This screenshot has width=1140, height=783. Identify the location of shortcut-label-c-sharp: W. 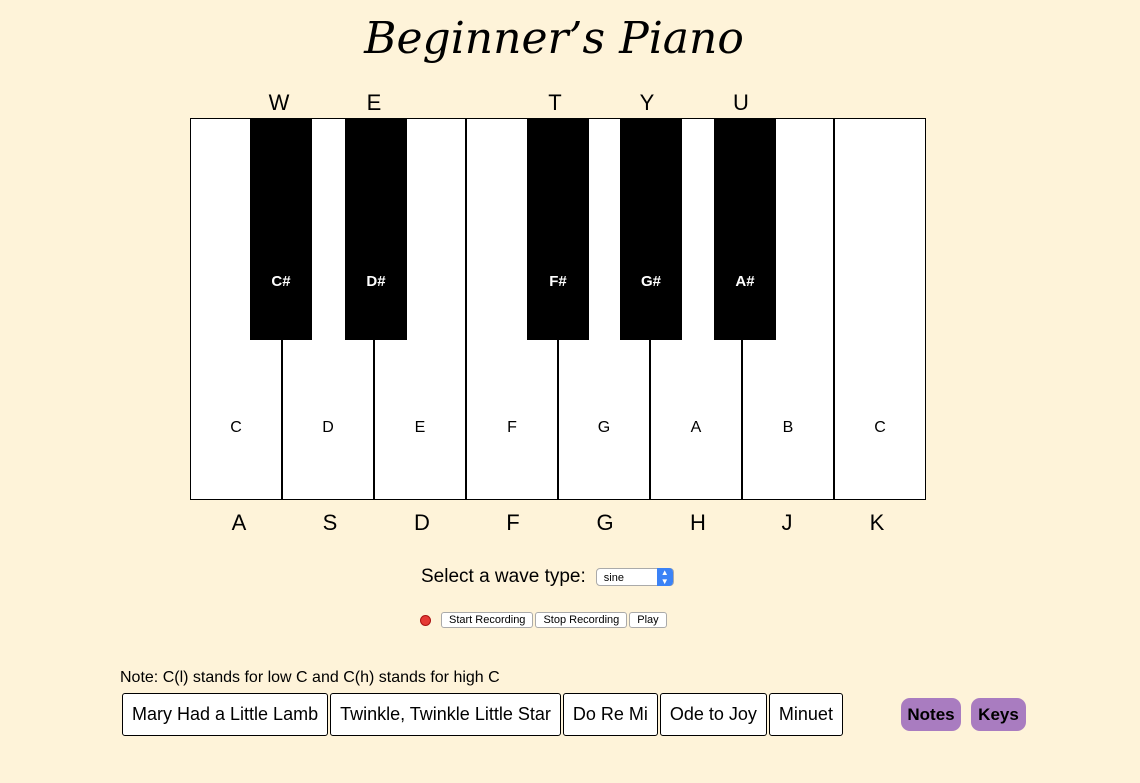
(279, 102).